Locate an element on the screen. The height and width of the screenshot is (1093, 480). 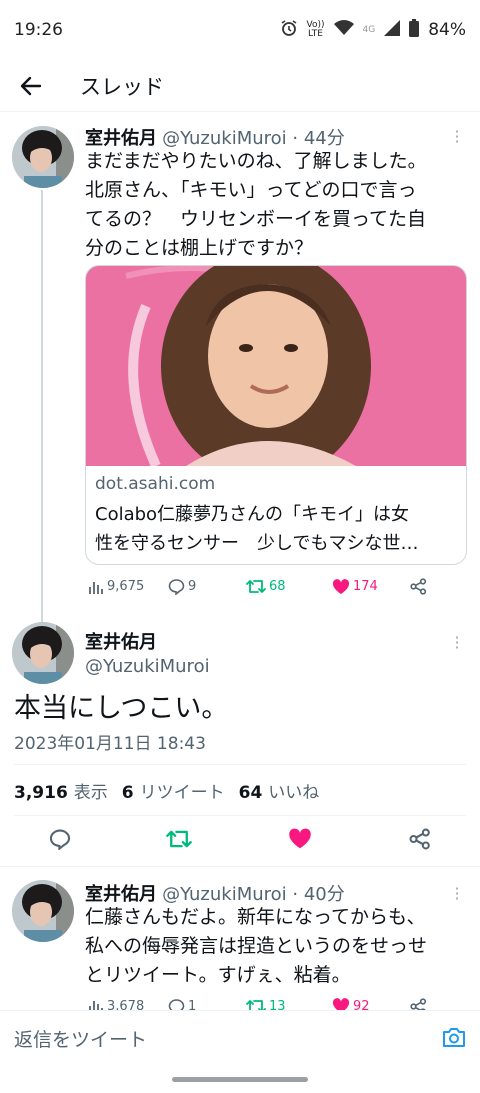
arrow-left-icon is located at coordinates (31, 85).